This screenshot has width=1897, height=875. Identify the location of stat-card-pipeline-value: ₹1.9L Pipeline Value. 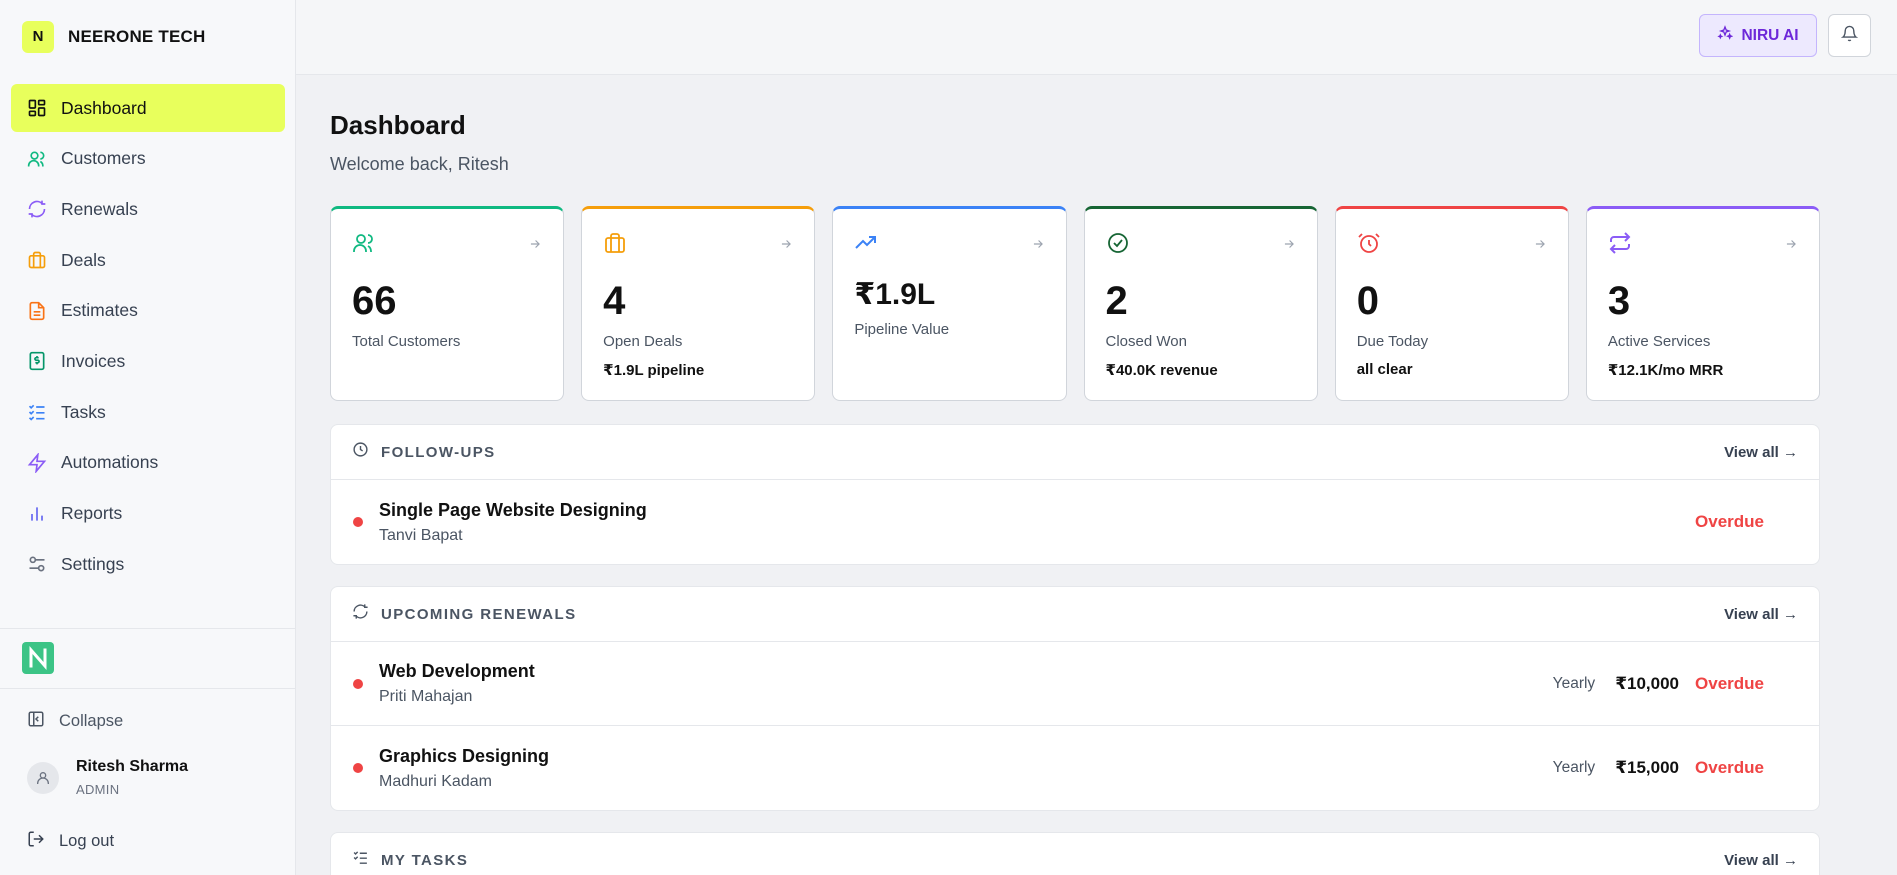
(949, 303).